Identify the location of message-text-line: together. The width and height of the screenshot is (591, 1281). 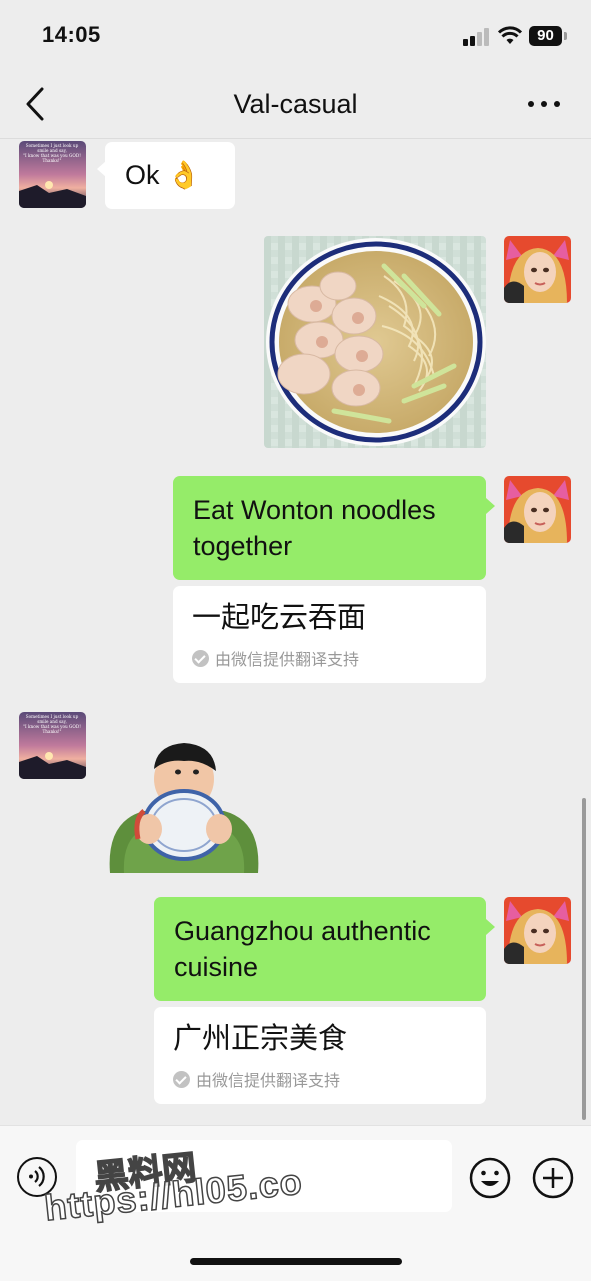
(243, 546).